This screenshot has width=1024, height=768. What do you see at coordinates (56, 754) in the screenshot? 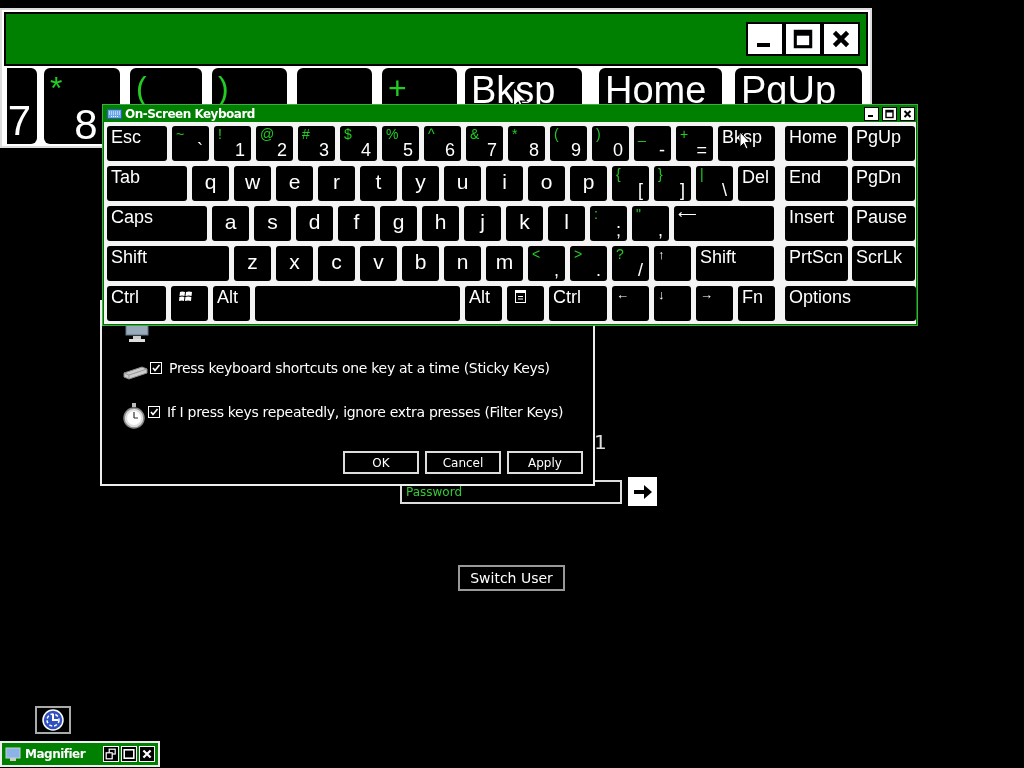
I see `window-title: Magnifier` at bounding box center [56, 754].